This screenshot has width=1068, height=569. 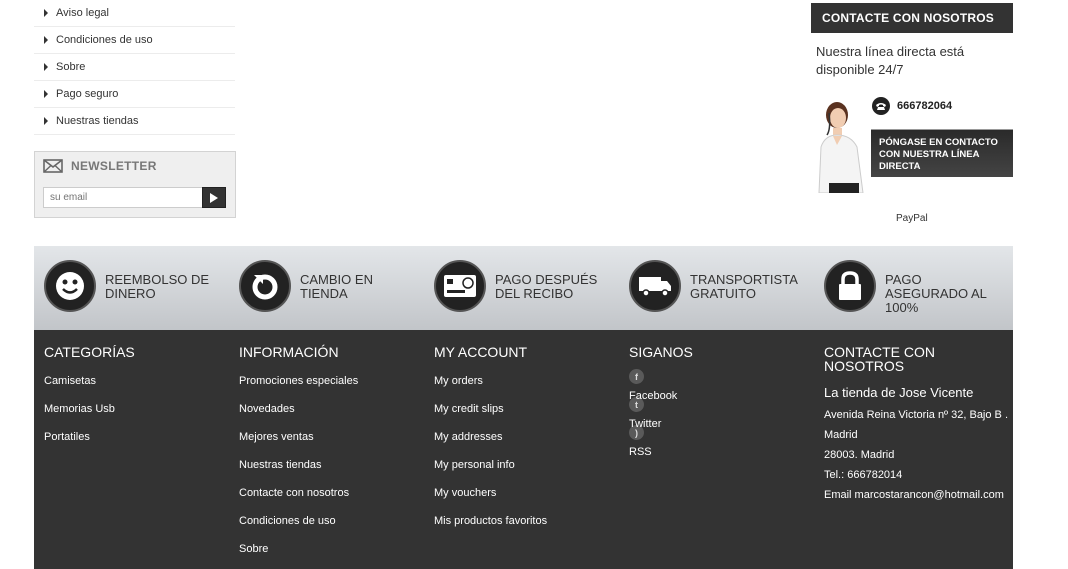 What do you see at coordinates (298, 467) in the screenshot?
I see `footer-info-link: Nuestras tiendas` at bounding box center [298, 467].